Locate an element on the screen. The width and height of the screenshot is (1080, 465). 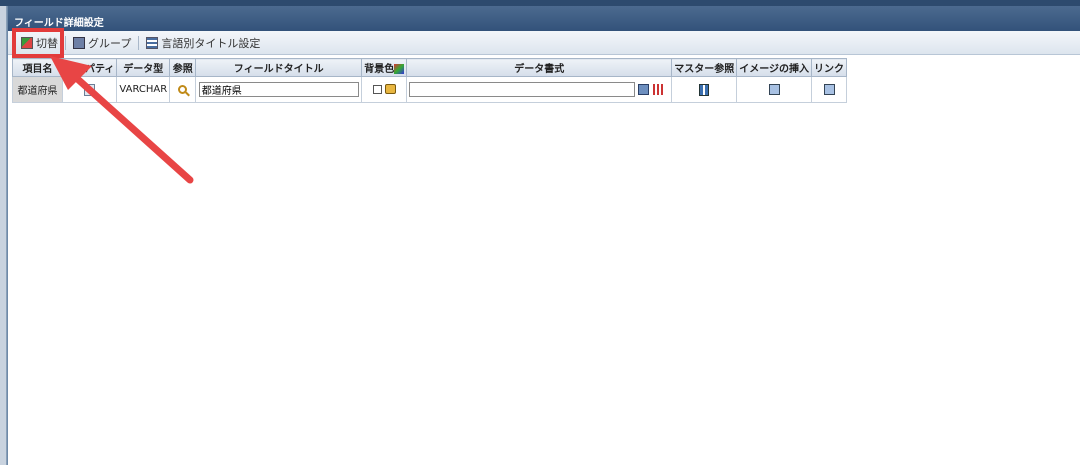
insert-image-icon is located at coordinates (774, 89).